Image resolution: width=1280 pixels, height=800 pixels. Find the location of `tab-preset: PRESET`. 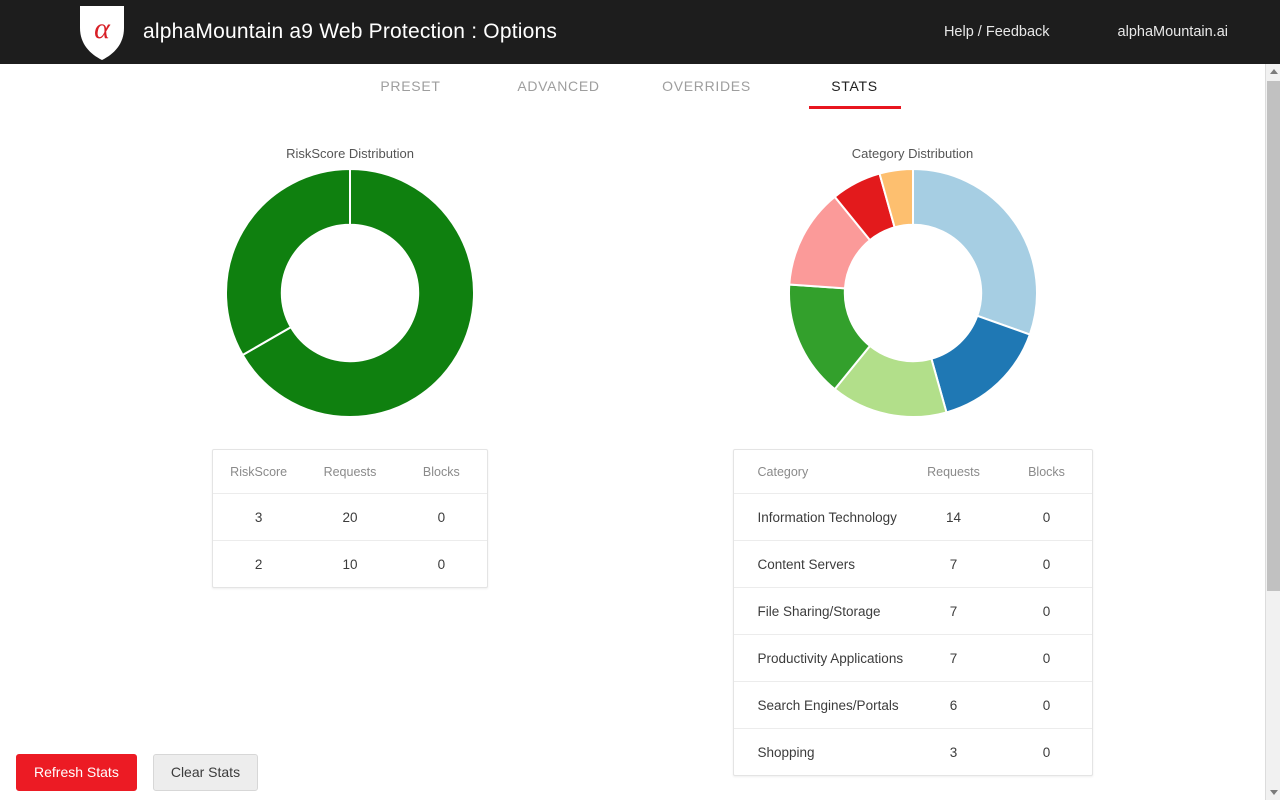

tab-preset: PRESET is located at coordinates (411, 86).